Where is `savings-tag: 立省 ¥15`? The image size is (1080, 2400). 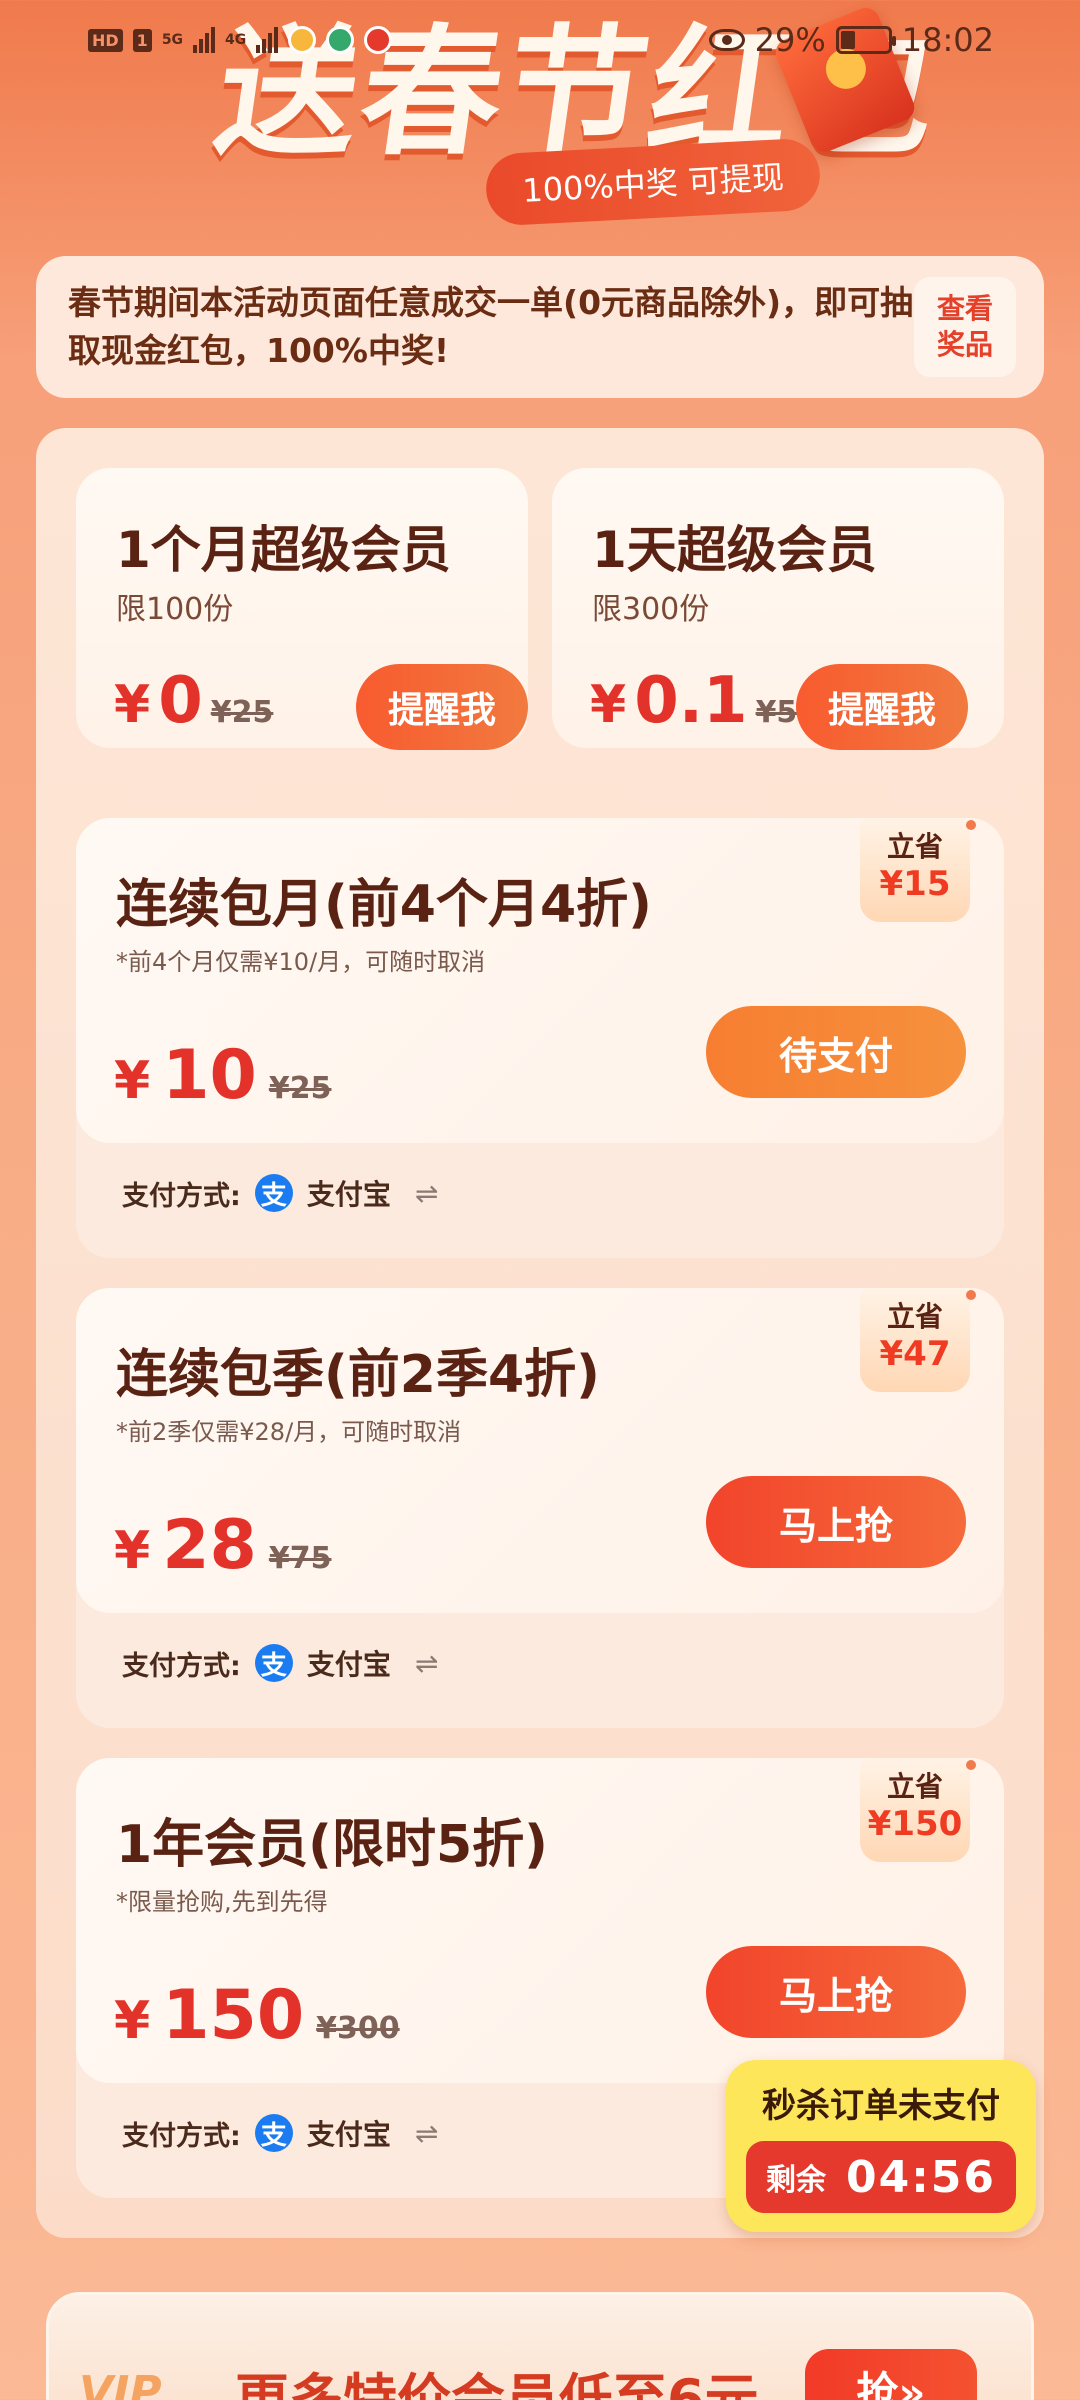 savings-tag: 立省 ¥15 is located at coordinates (918, 870).